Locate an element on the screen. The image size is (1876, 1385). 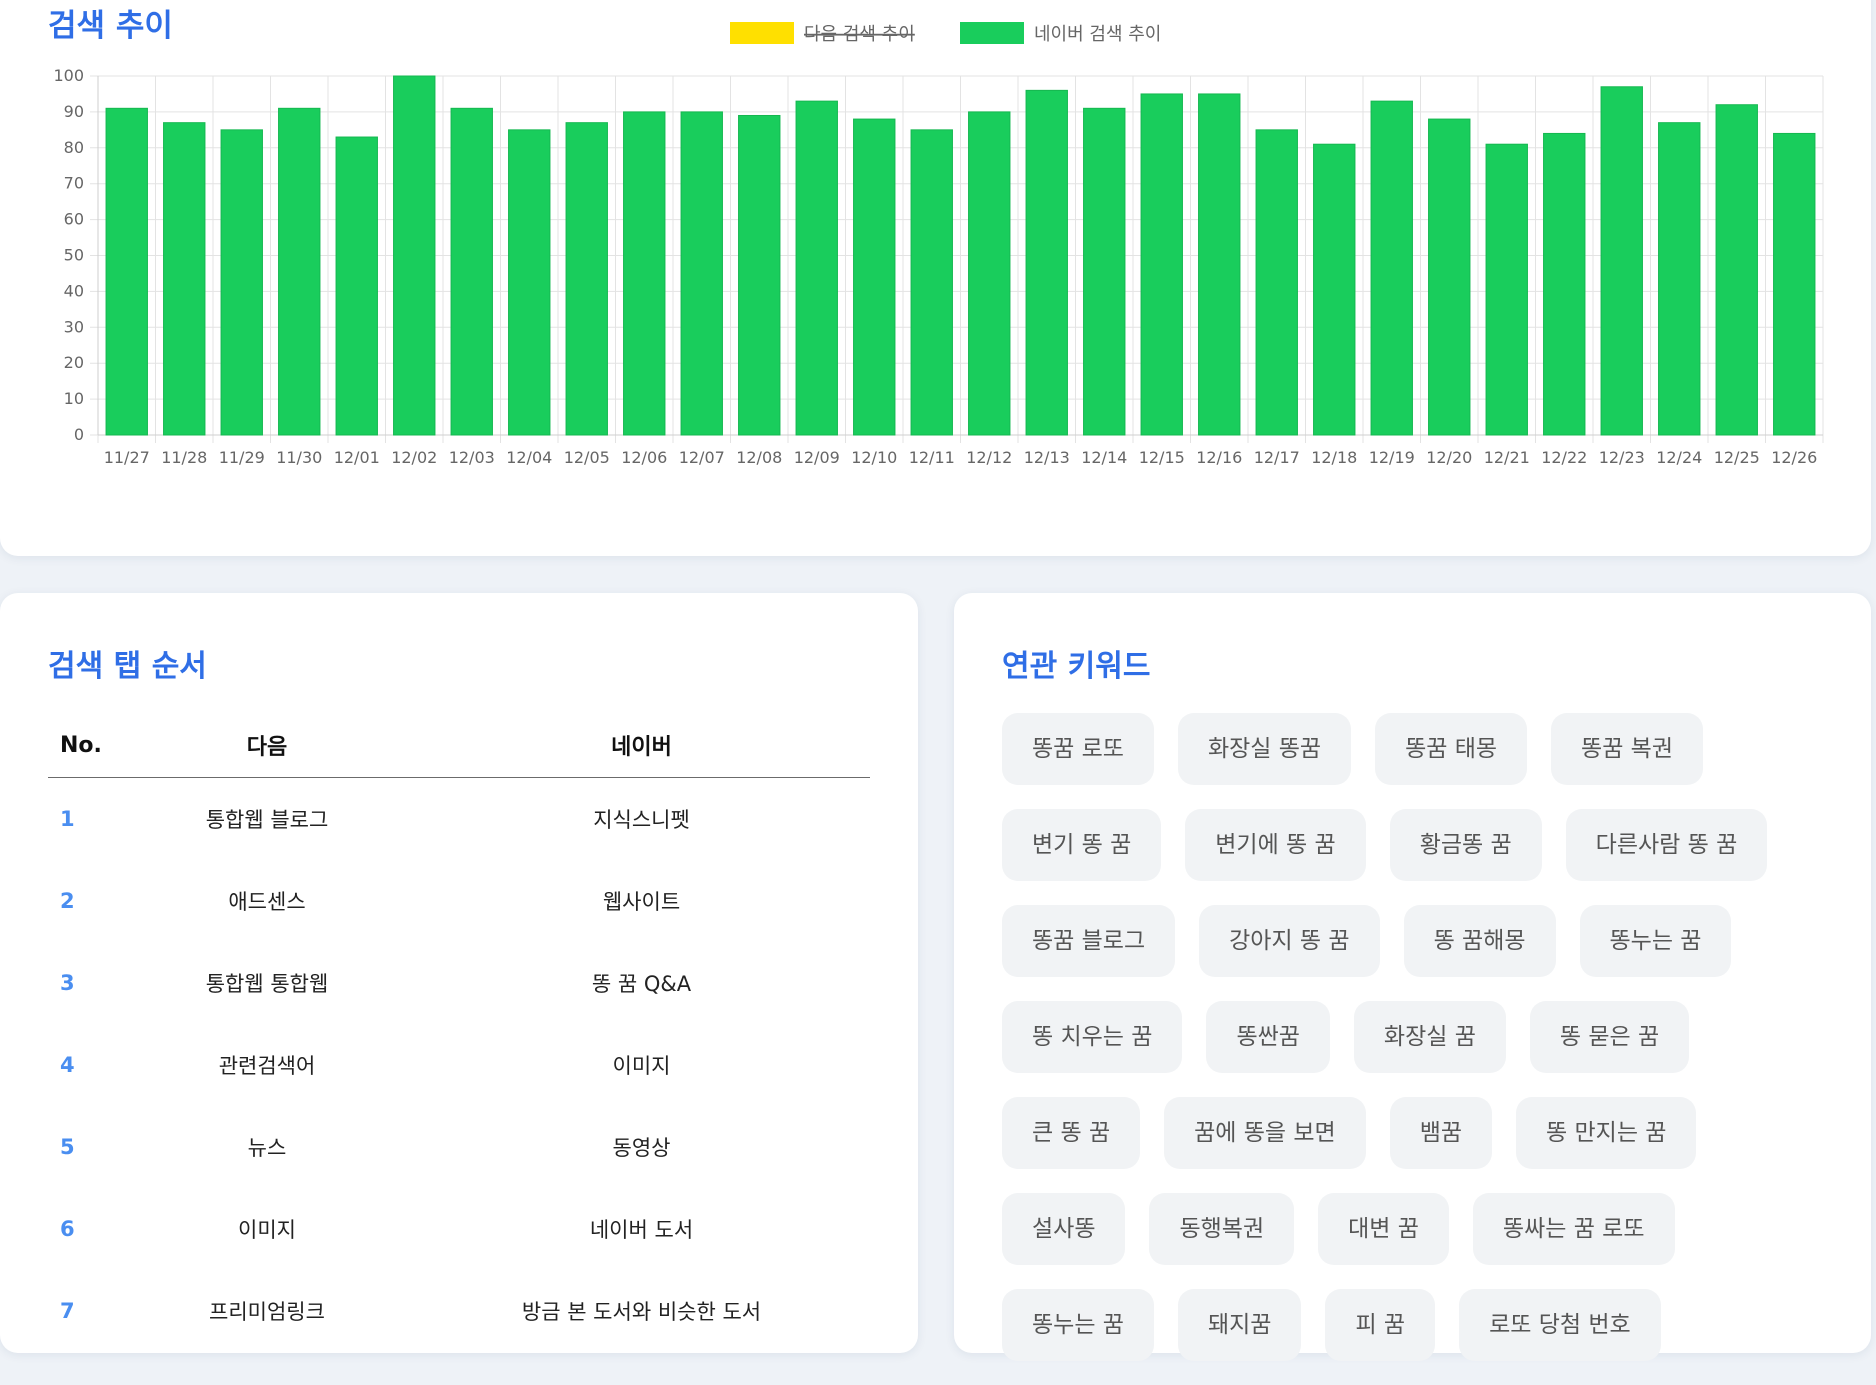
column-header-no: No. is located at coordinates (84, 745).